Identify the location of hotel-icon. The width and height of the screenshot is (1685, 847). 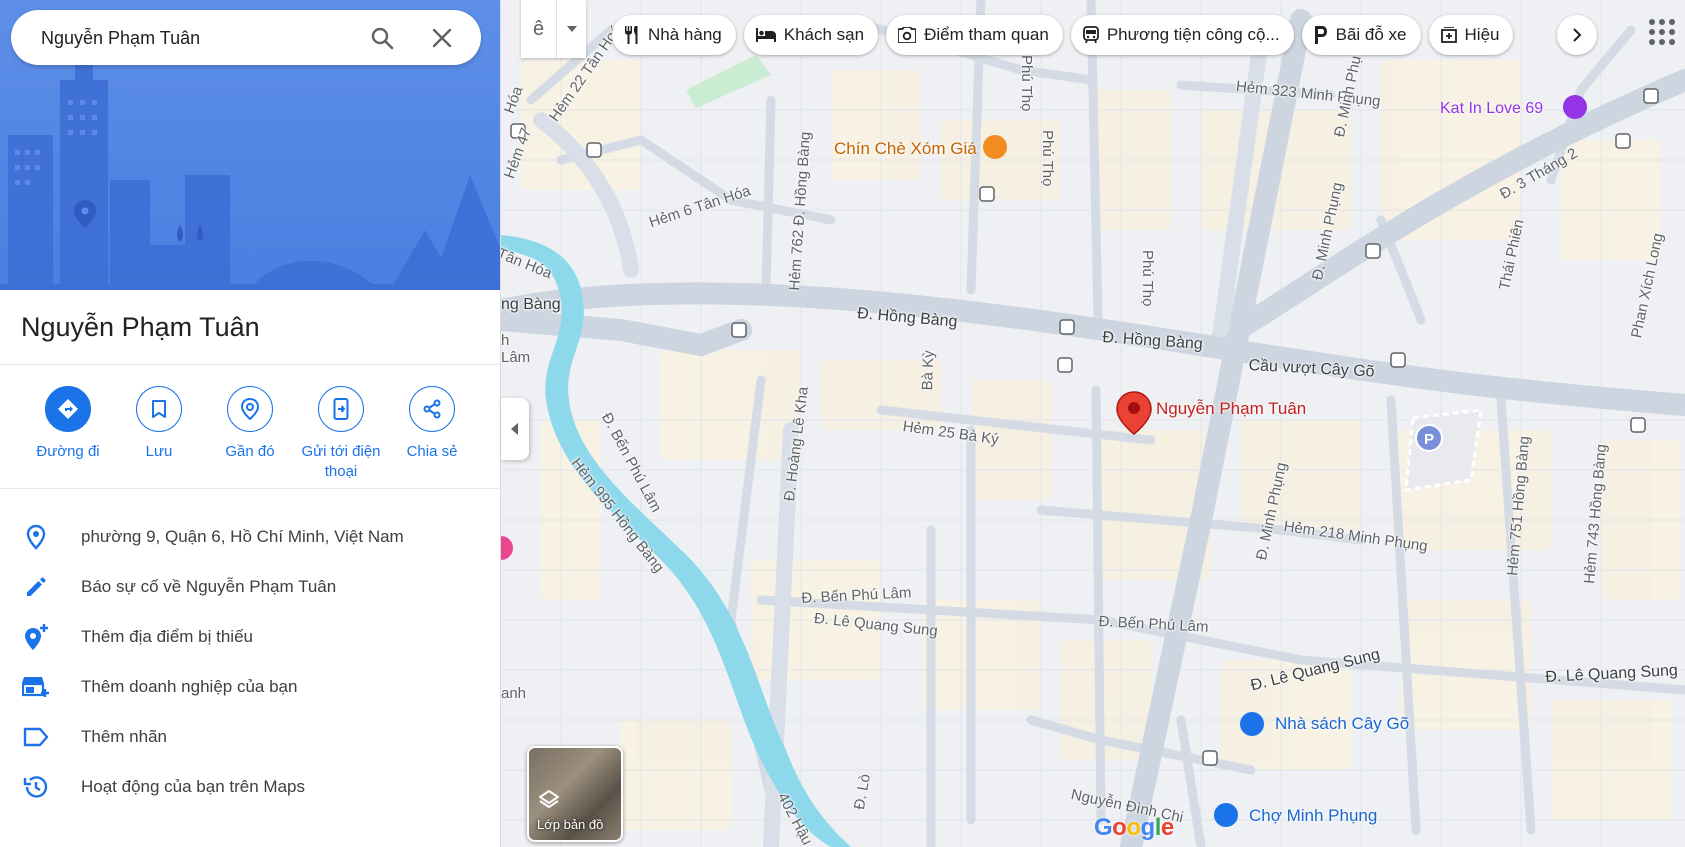
(765, 35).